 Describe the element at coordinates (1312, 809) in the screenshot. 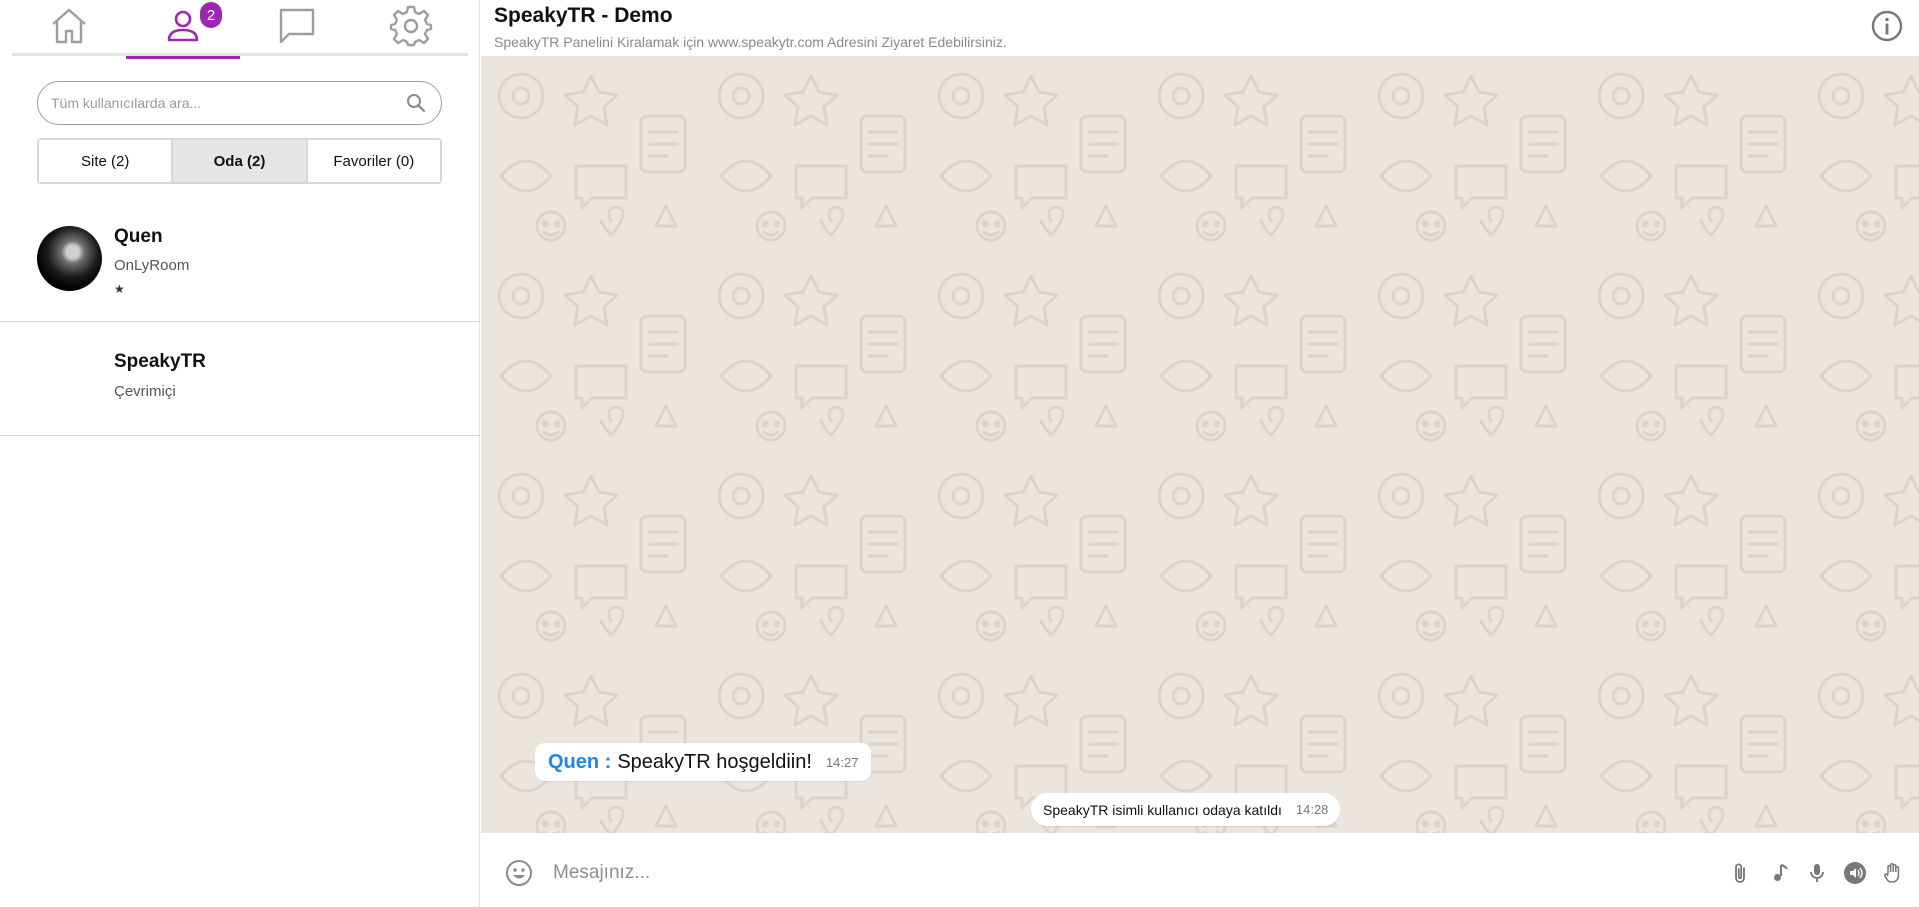

I see `message-time: 14:28` at that location.